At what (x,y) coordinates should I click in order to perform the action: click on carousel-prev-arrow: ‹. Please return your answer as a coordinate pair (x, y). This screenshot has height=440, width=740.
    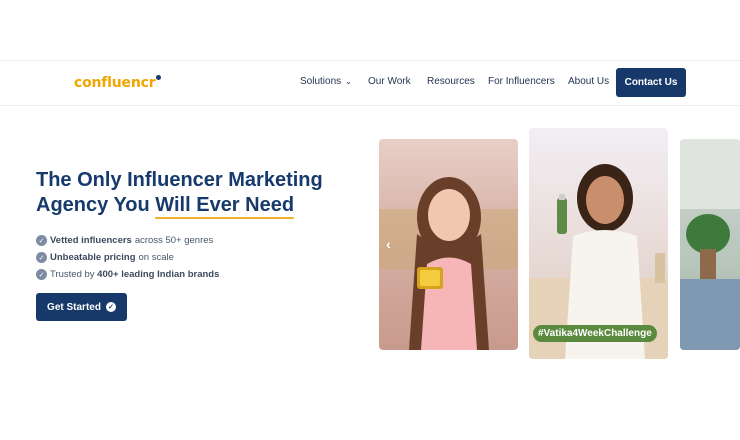
    Looking at the image, I should click on (388, 244).